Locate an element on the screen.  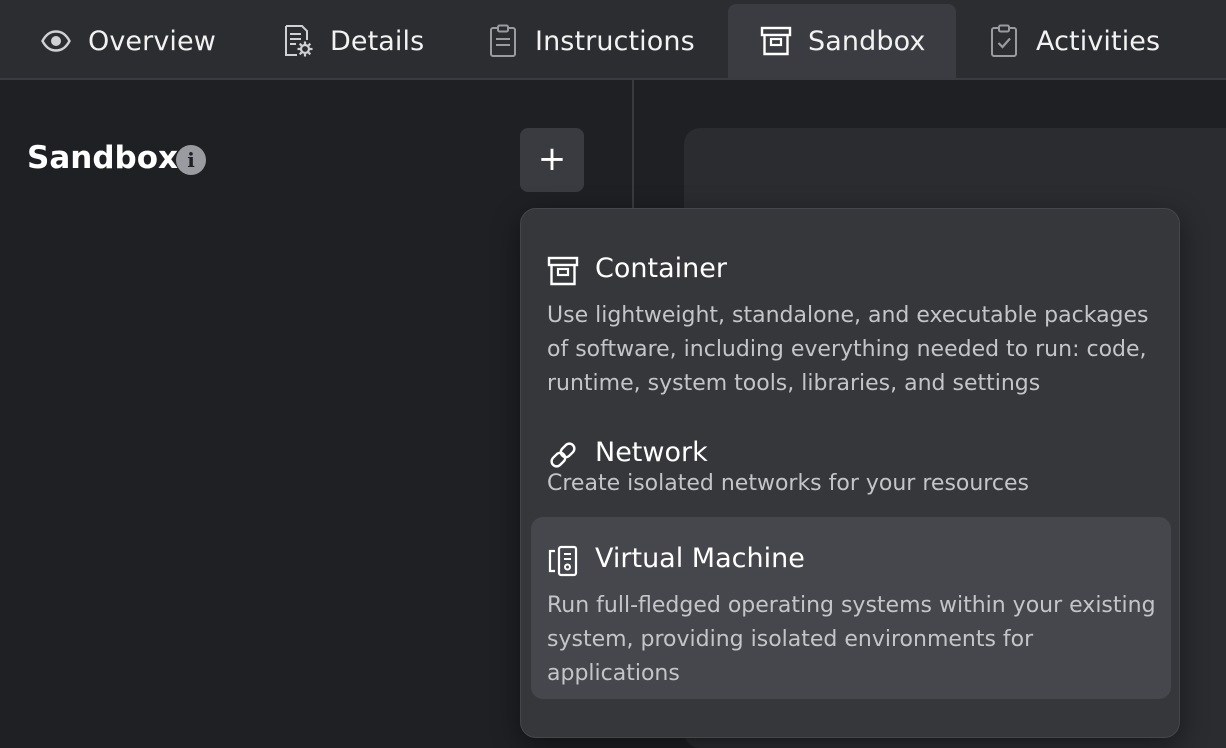
tab-details: Details is located at coordinates (367, 41).